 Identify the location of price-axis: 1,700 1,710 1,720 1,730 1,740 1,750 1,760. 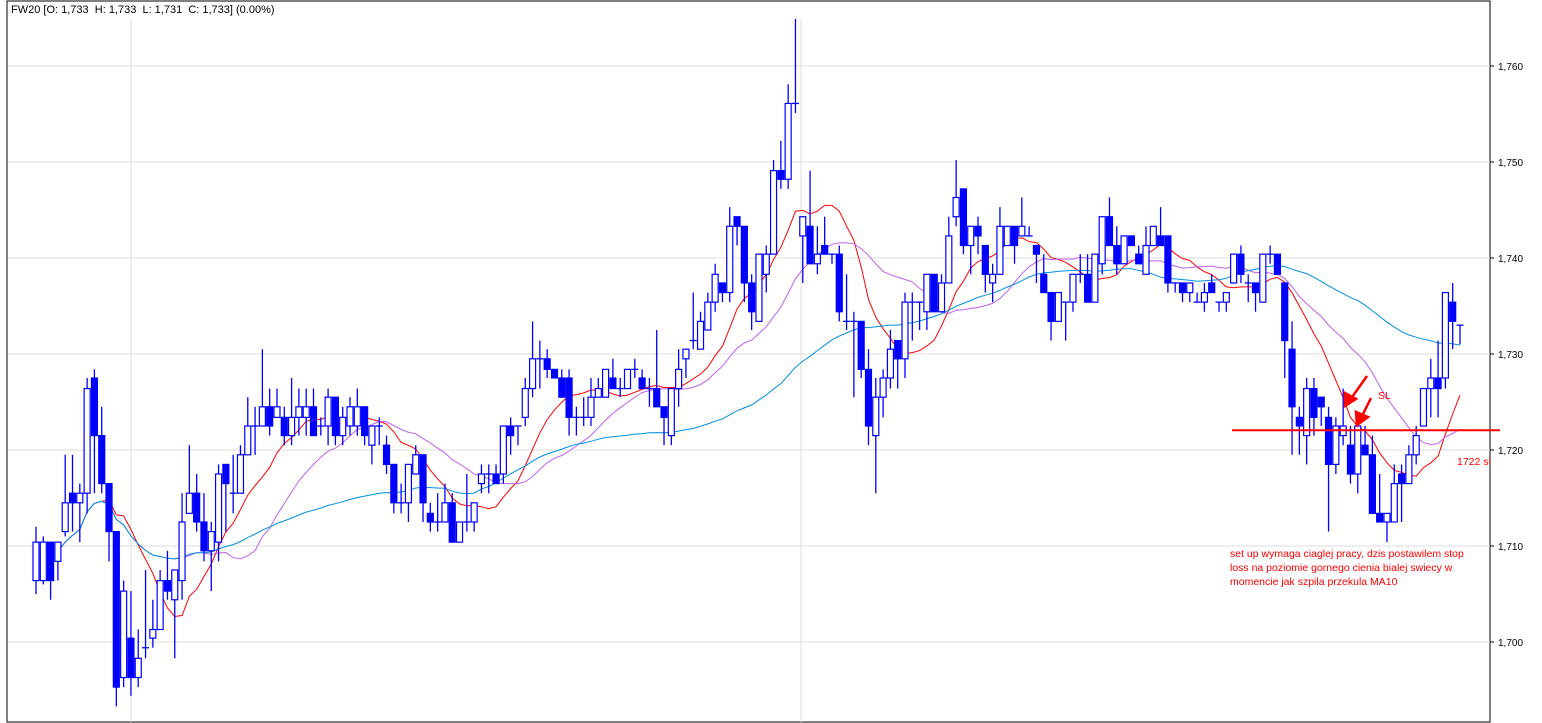
(1506, 355).